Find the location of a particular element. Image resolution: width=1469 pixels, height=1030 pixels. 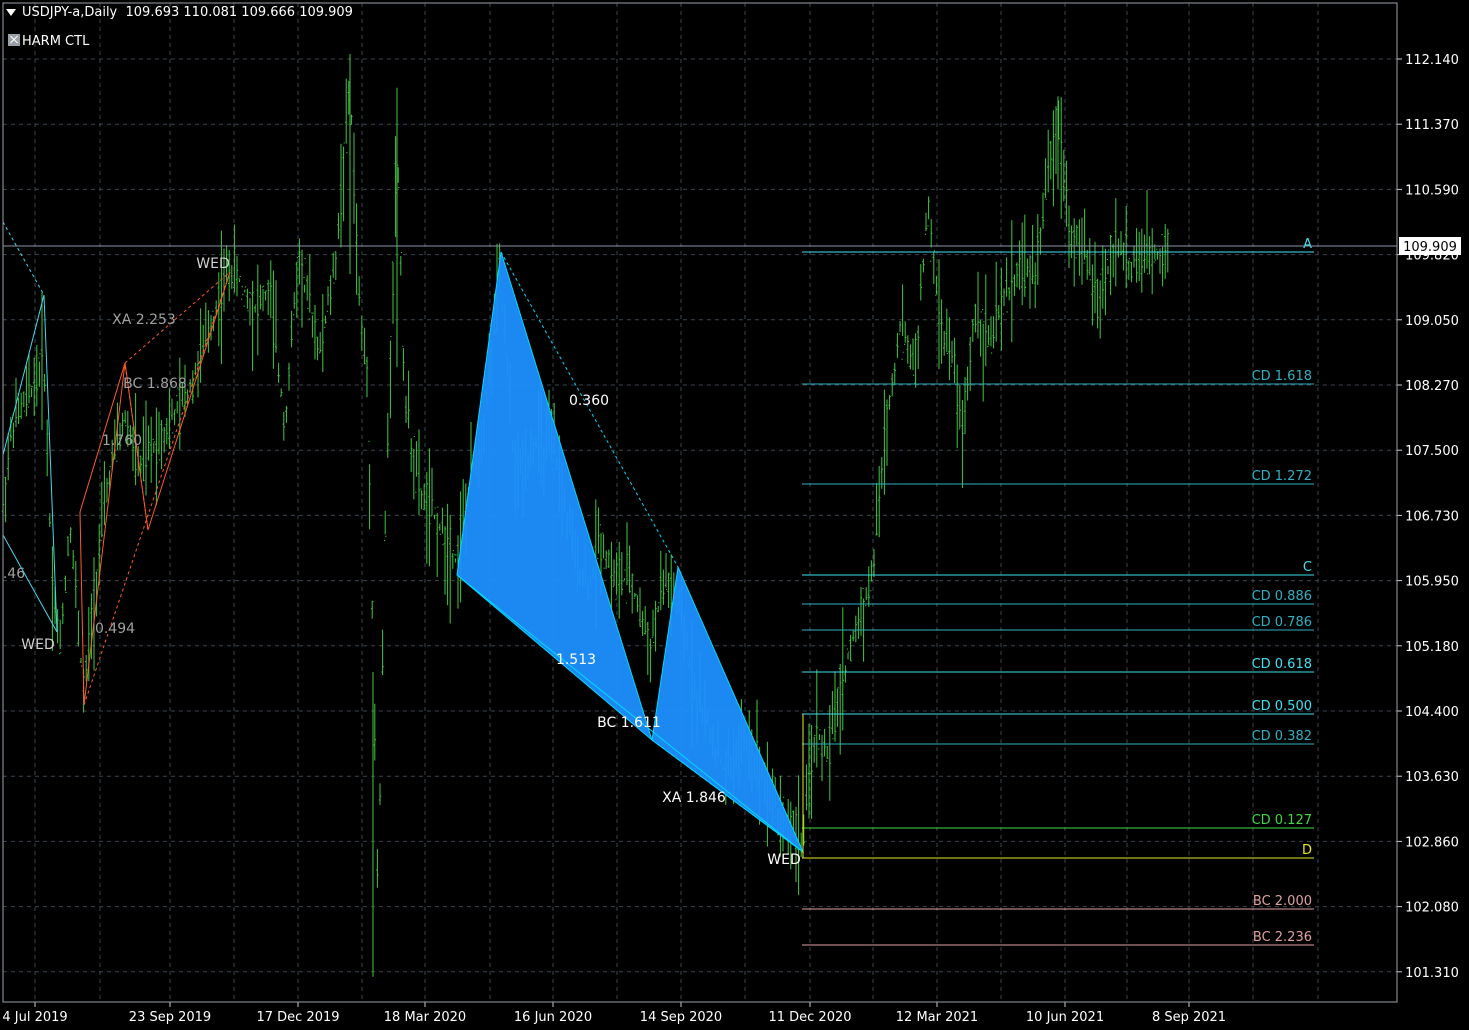

old-pattern-cyan is located at coordinates (23, 375).